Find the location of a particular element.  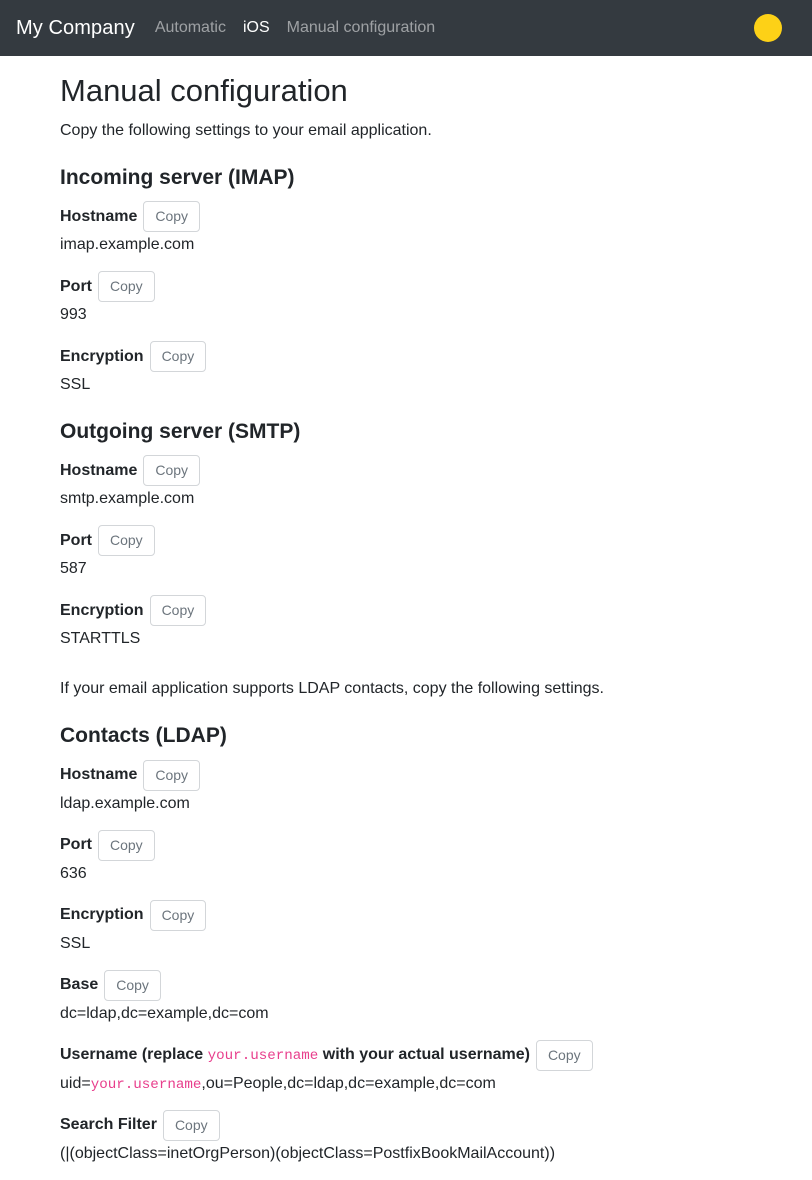

field-imap-hostname: Hostname Copy imap.example.com is located at coordinates (428, 229).